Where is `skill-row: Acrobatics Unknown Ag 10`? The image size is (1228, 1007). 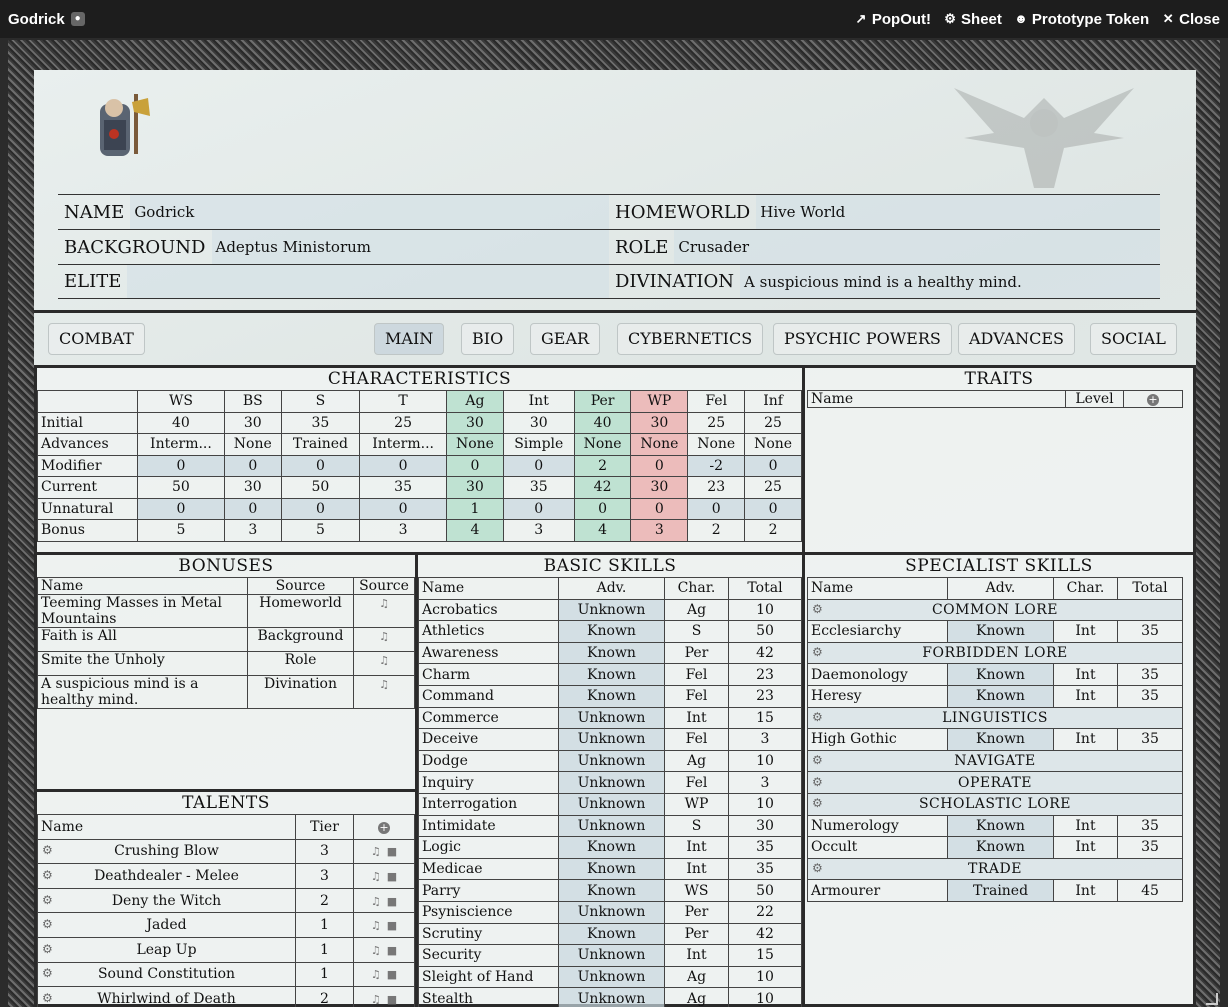
skill-row: Acrobatics Unknown Ag 10 is located at coordinates (610, 610).